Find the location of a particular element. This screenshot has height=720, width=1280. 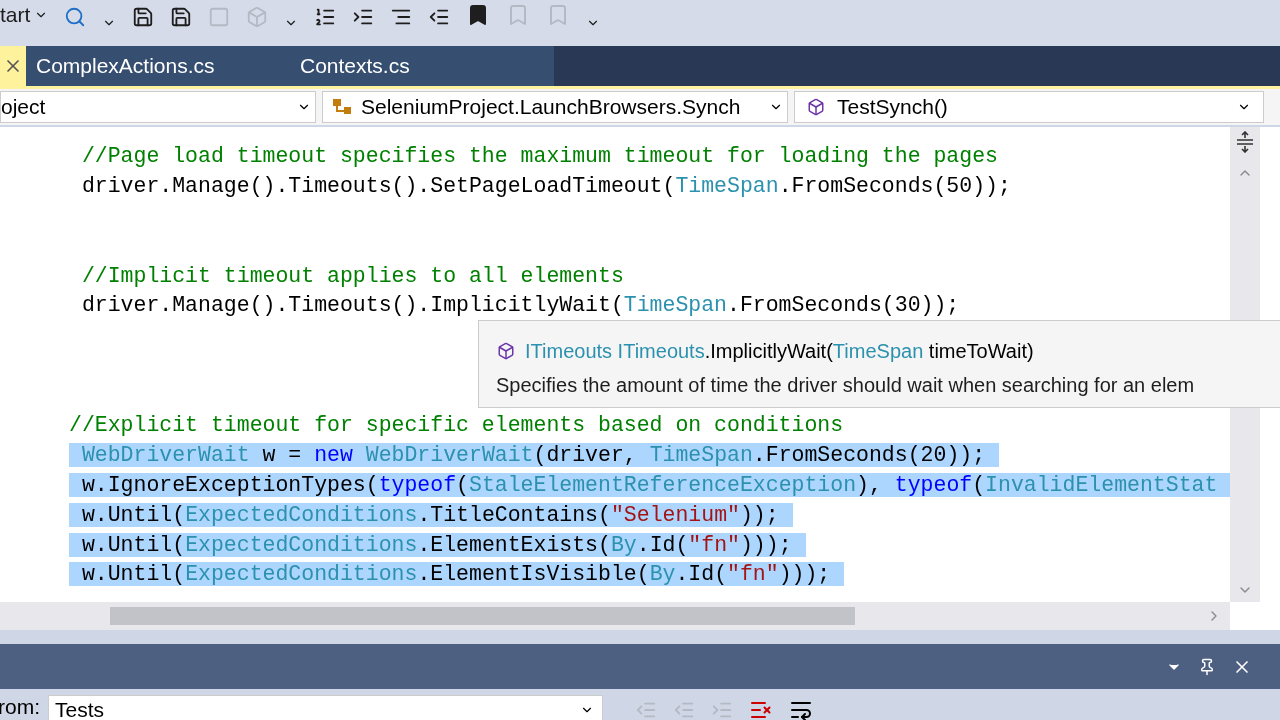

member-dropdown: TestSynch() is located at coordinates (1029, 107).